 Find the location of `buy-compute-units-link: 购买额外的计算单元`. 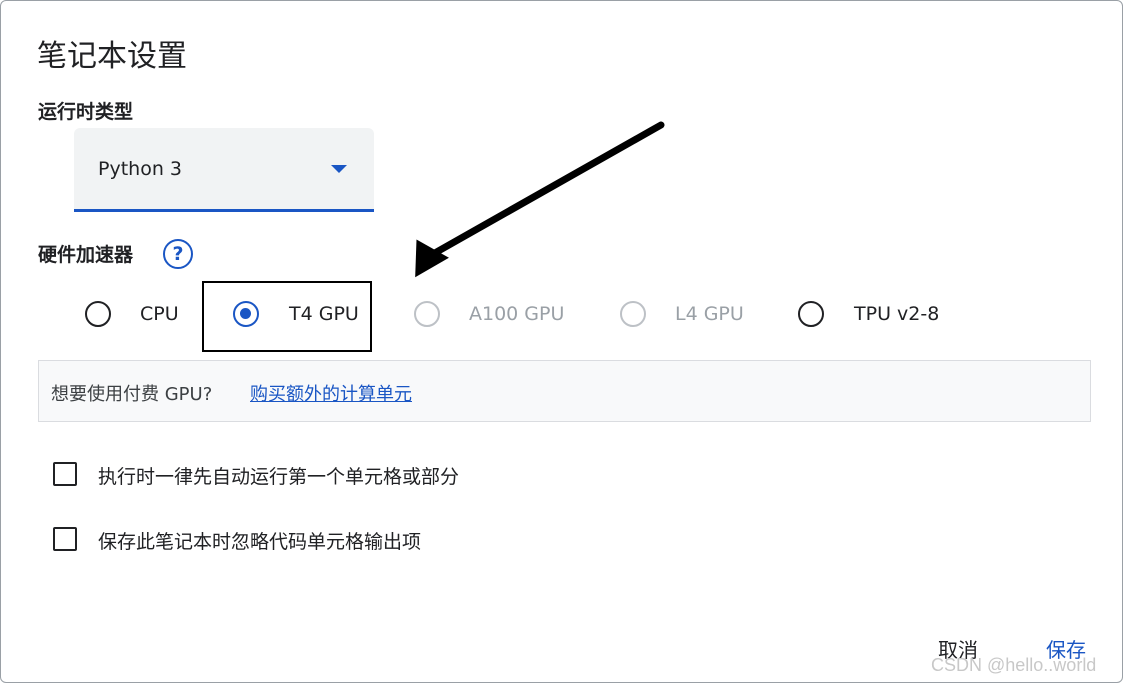

buy-compute-units-link: 购买额外的计算单元 is located at coordinates (331, 393).